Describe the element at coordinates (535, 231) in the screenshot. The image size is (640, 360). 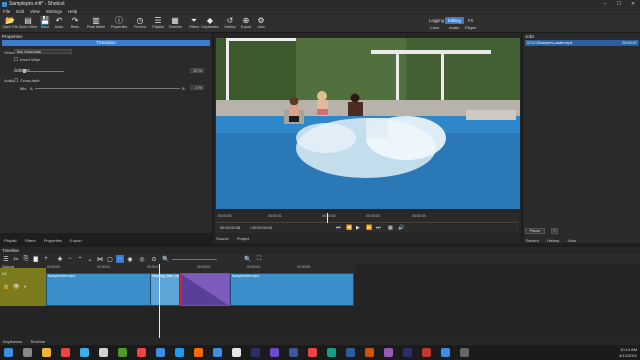
I see `pause-jobs-button: Pause` at that location.